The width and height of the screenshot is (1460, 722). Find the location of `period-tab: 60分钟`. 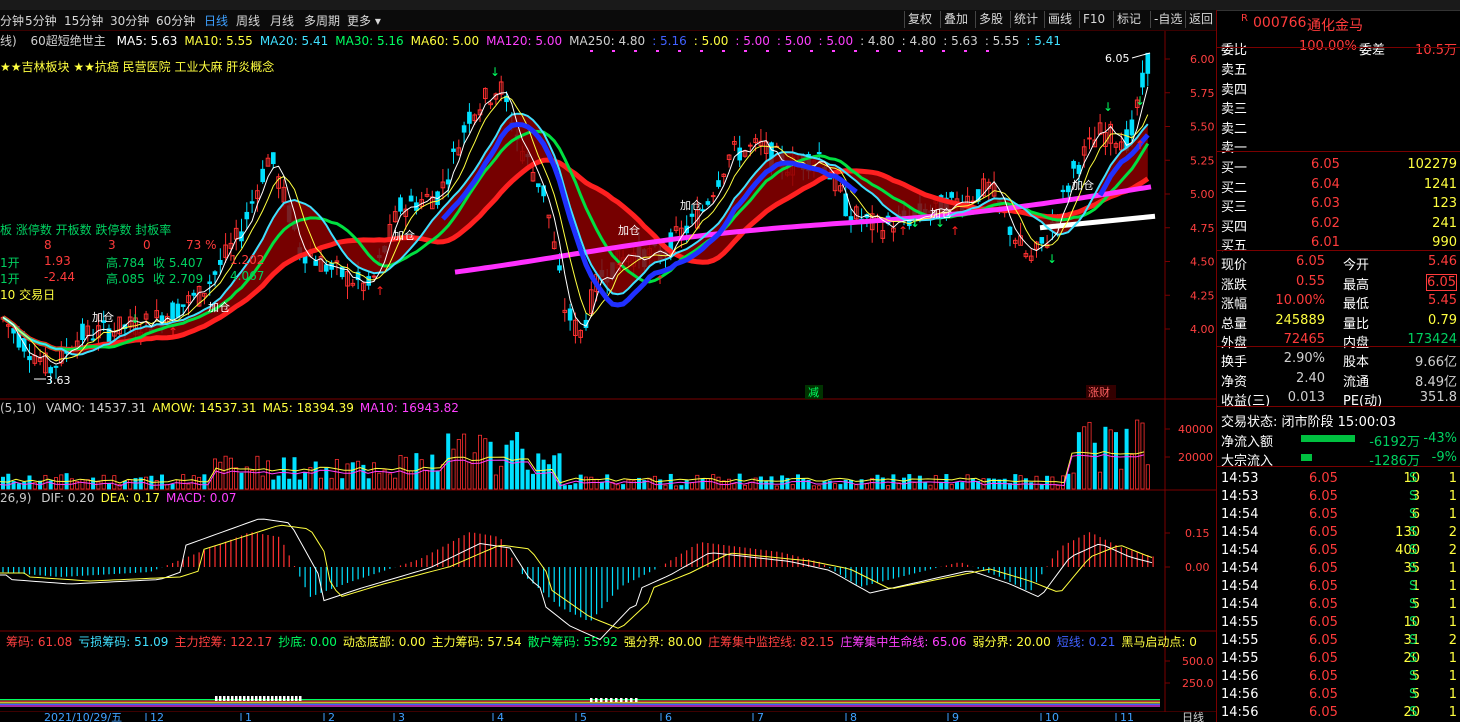

period-tab: 60分钟 is located at coordinates (175, 20).